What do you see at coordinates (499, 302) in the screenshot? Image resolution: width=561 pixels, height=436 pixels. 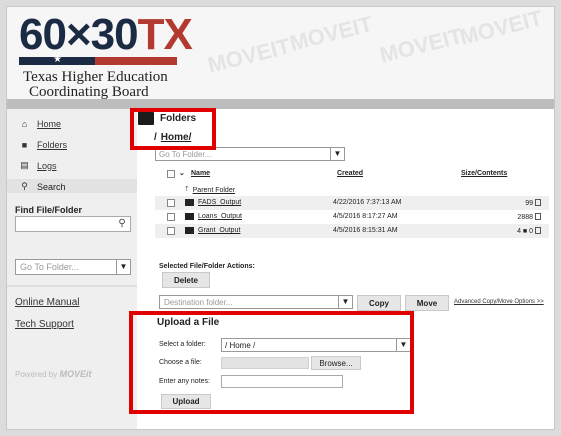 I see `advanced-copy-move-link: Advanced Copy/Move Options >>` at bounding box center [499, 302].